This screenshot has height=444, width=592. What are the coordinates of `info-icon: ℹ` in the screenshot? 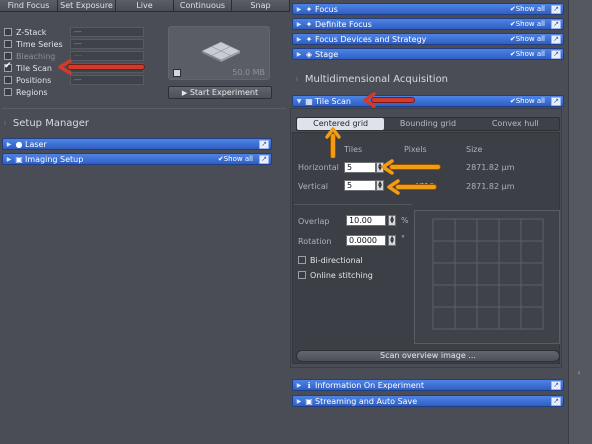 It's located at (309, 385).